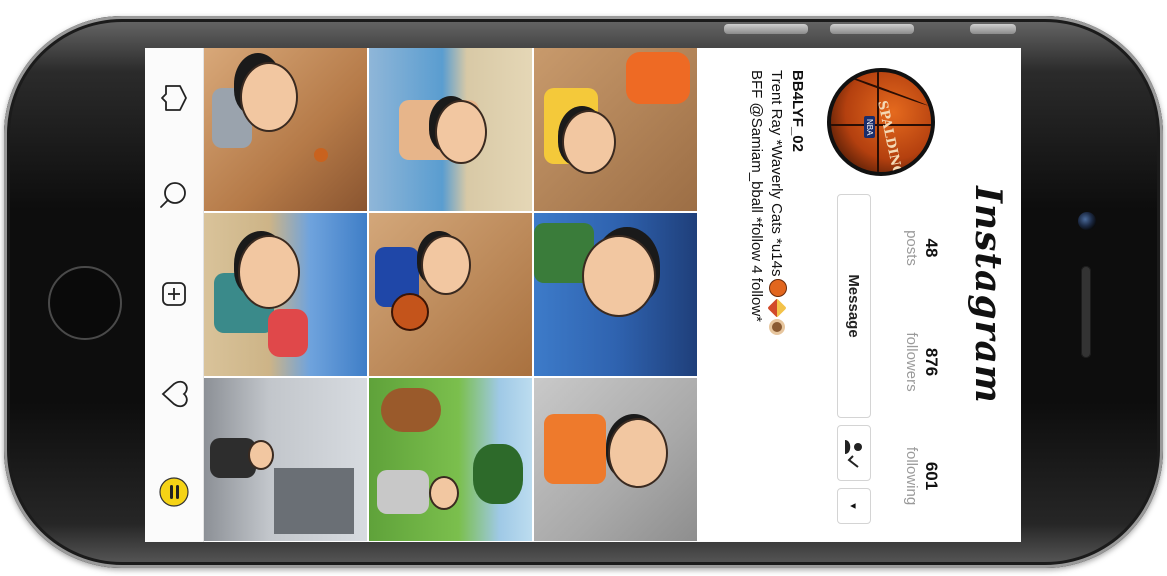  Describe the element at coordinates (854, 306) in the screenshot. I see `message-button: Message` at that location.